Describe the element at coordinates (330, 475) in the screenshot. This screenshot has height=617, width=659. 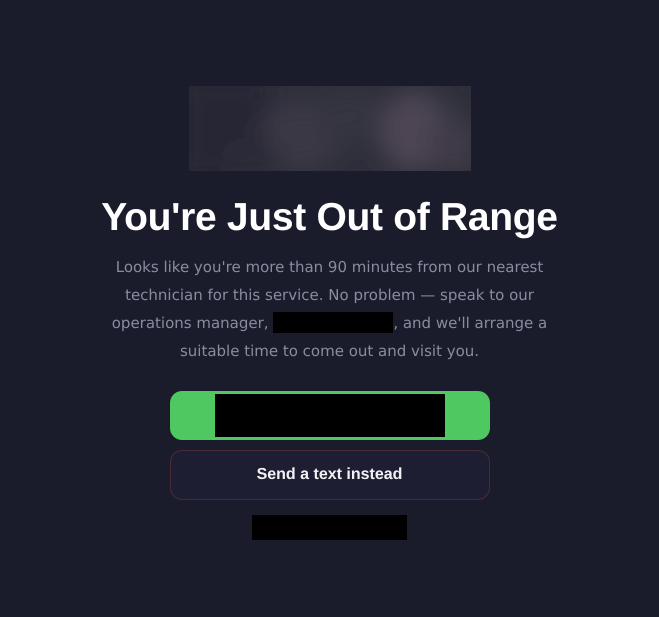
I see `send-text-button: Send a text instead` at that location.